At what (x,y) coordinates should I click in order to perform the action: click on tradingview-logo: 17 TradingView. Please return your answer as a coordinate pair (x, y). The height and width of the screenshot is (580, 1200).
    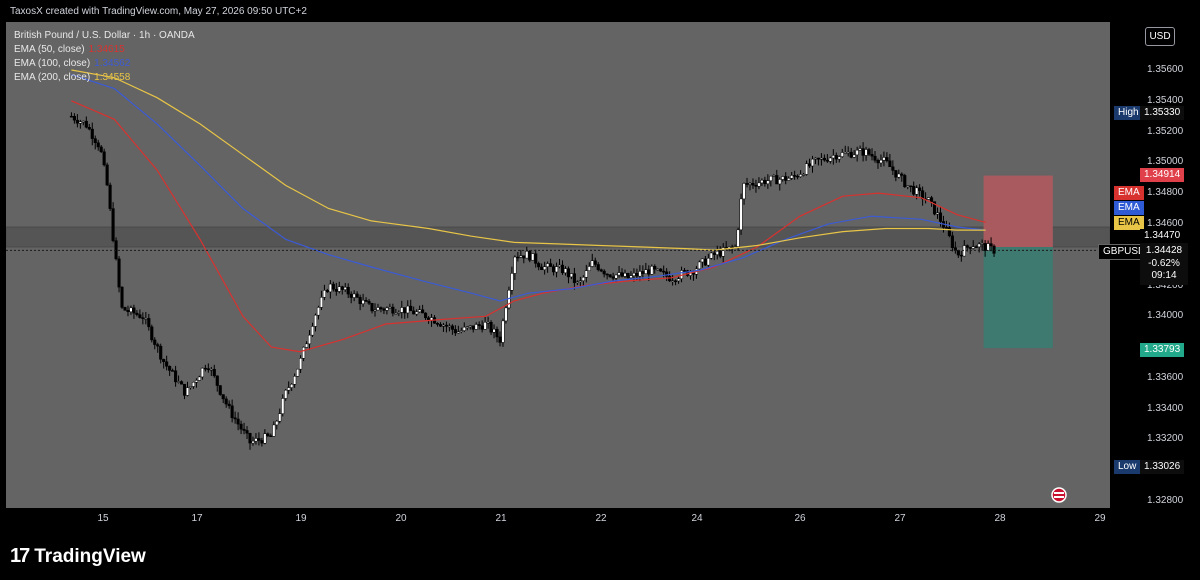
    Looking at the image, I should click on (78, 556).